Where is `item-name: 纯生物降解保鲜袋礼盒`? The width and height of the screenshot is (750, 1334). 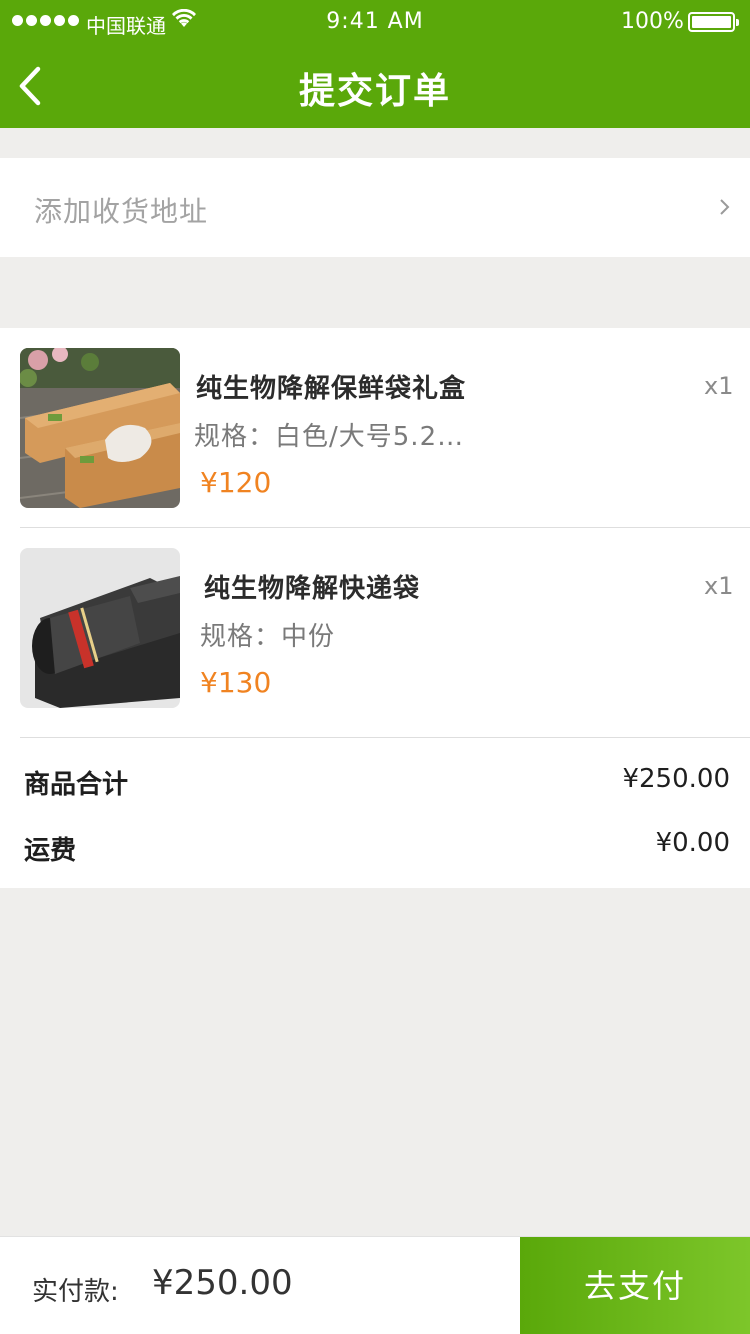 item-name: 纯生物降解保鲜袋礼盒 is located at coordinates (331, 389).